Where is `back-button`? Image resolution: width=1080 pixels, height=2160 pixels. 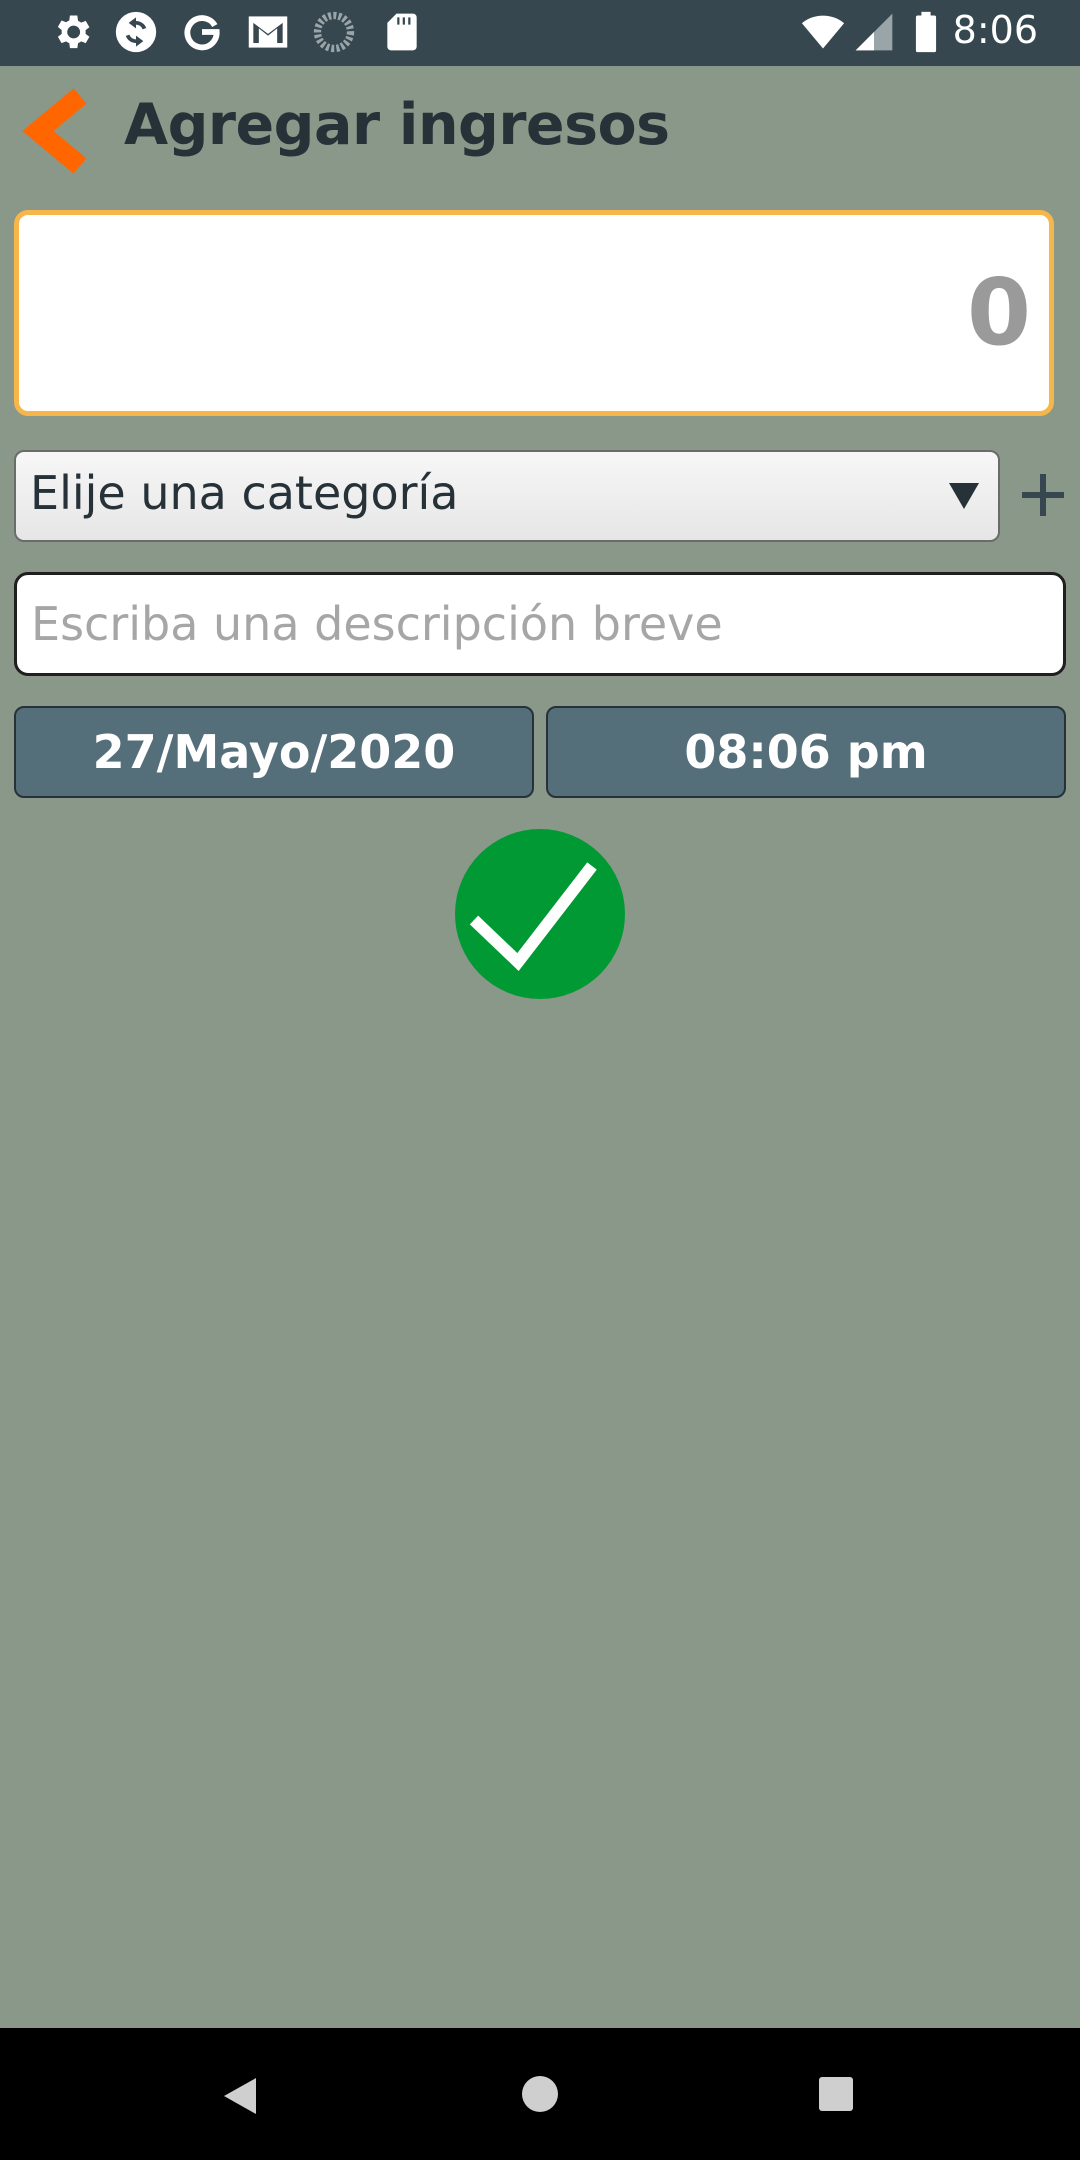
back-button is located at coordinates (57, 131).